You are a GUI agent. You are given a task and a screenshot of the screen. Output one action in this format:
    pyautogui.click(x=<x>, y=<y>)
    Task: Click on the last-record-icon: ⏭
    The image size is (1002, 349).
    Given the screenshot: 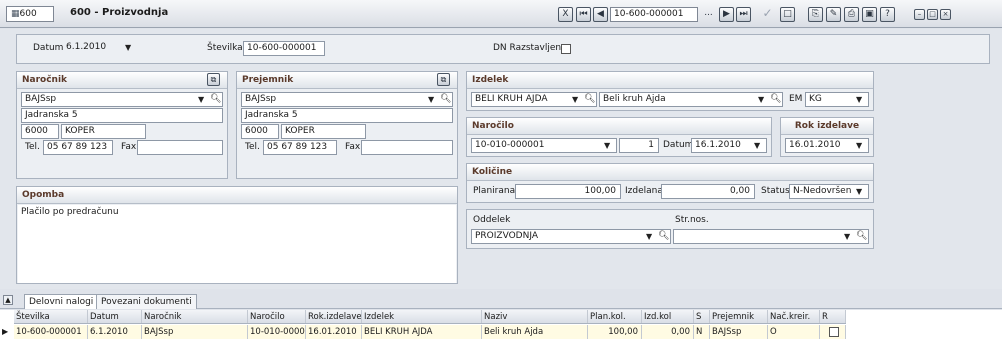 What is the action you would take?
    pyautogui.click(x=743, y=14)
    